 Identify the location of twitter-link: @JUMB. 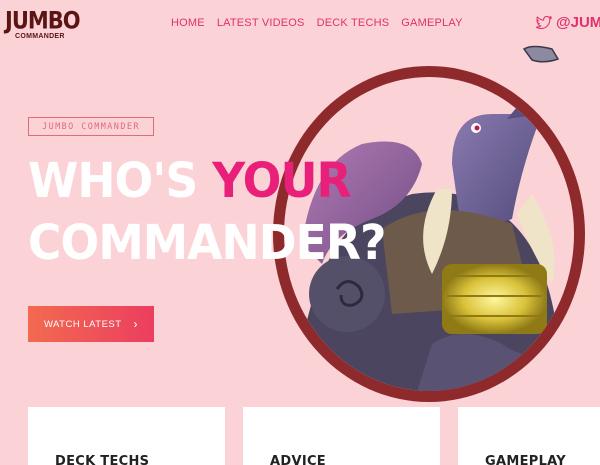
(568, 22).